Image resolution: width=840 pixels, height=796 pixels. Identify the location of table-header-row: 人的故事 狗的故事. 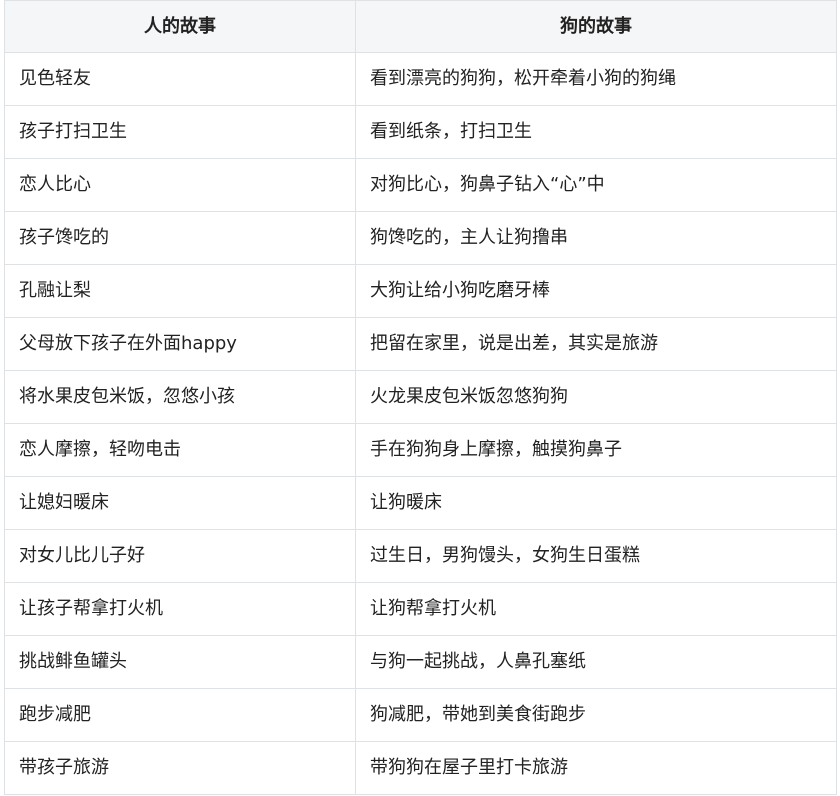
(420, 26).